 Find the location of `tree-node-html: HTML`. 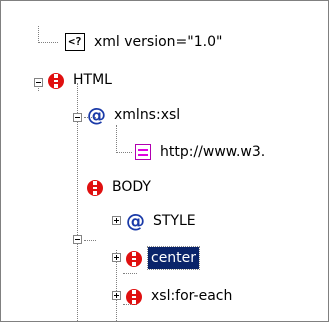

tree-node-html: HTML is located at coordinates (81, 80).